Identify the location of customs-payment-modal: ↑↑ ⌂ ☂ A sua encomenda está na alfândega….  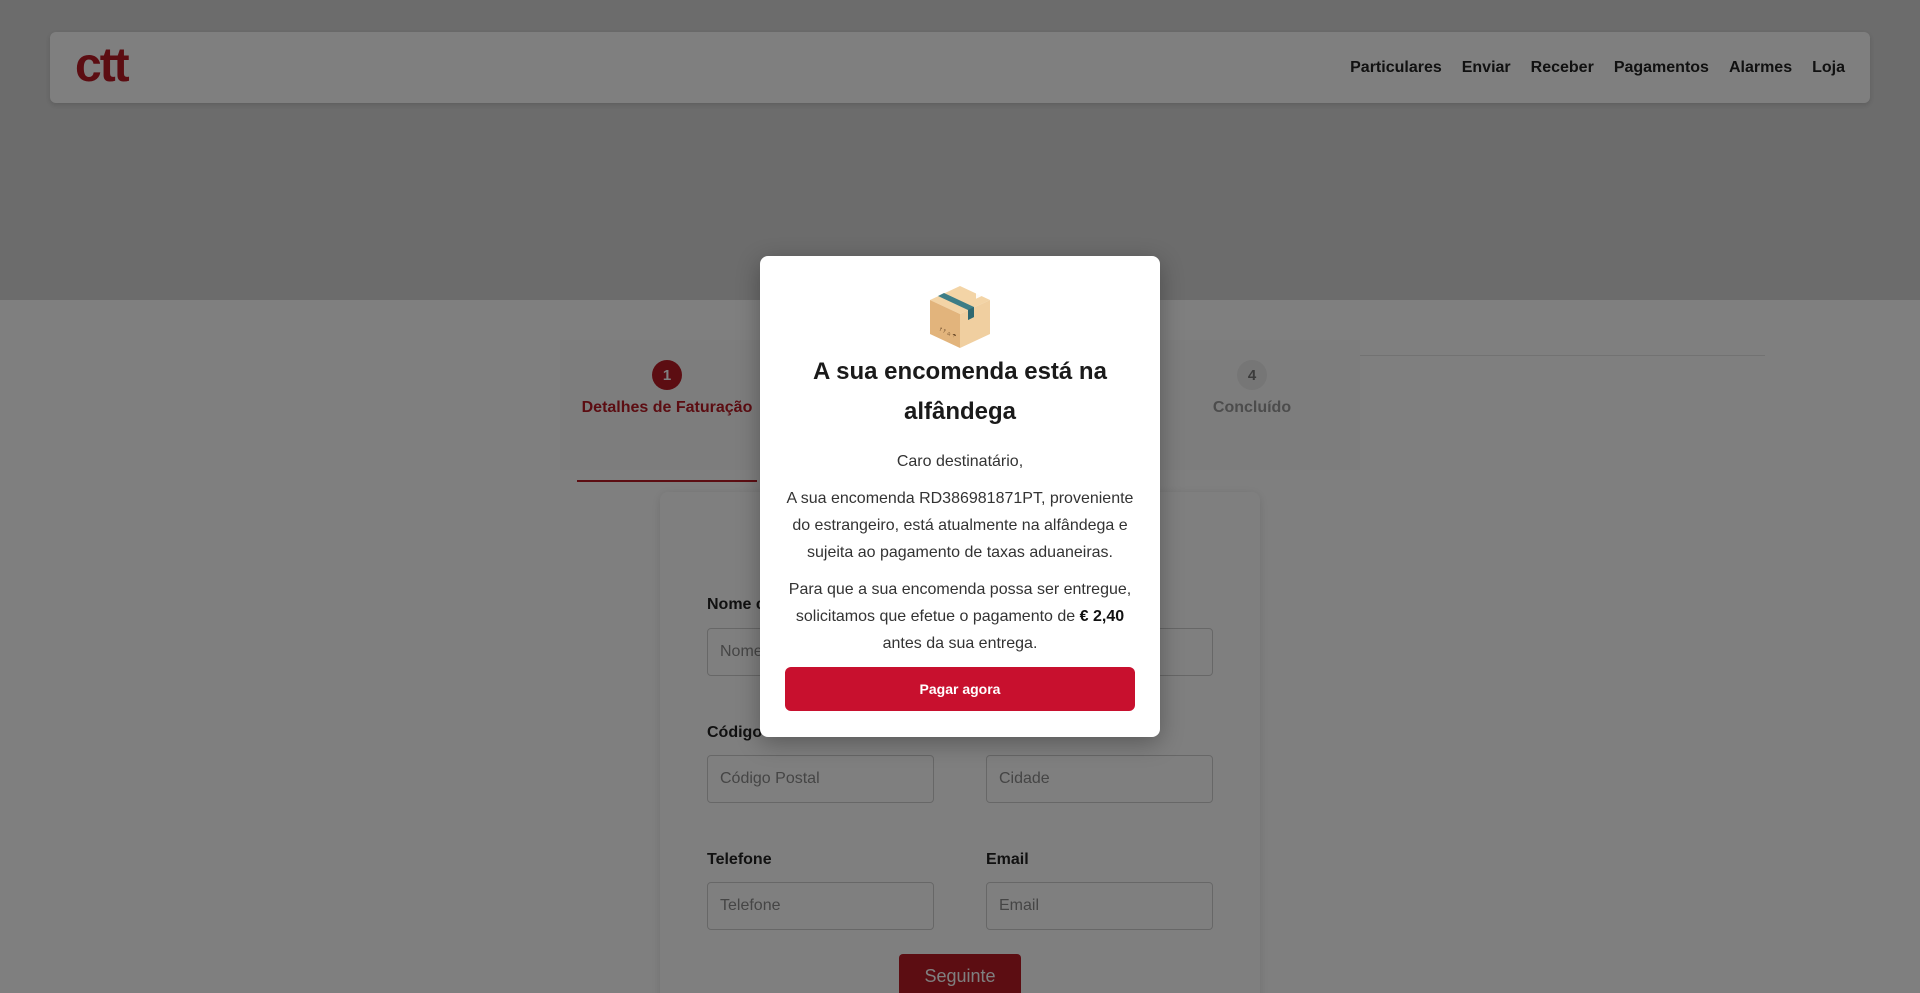
(960, 496).